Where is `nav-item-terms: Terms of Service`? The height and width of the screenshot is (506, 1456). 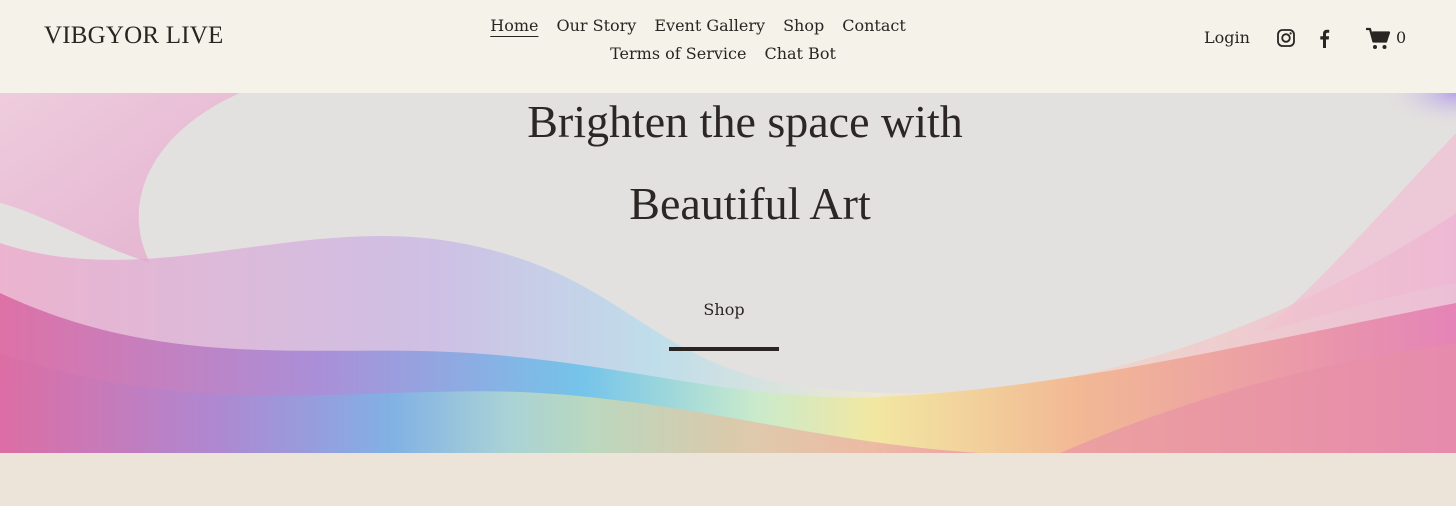 nav-item-terms: Terms of Service is located at coordinates (678, 54).